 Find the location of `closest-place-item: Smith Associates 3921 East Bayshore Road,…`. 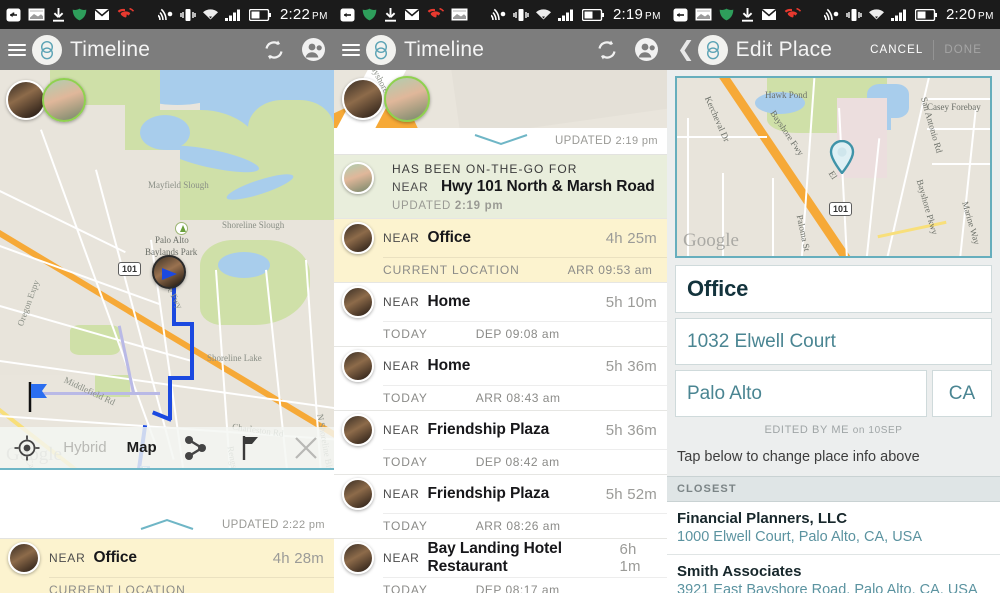

closest-place-item: Smith Associates 3921 East Bayshore Road,… is located at coordinates (833, 574).